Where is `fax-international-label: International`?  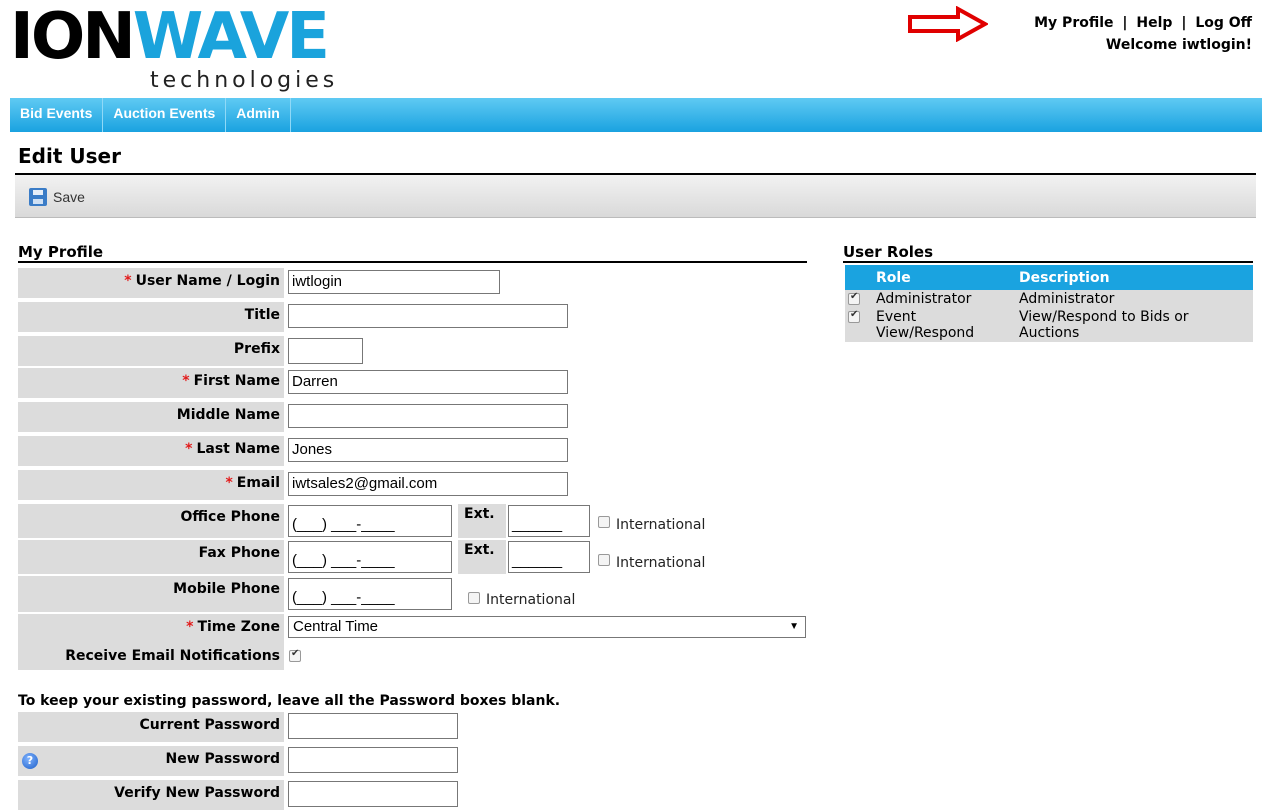 fax-international-label: International is located at coordinates (661, 563).